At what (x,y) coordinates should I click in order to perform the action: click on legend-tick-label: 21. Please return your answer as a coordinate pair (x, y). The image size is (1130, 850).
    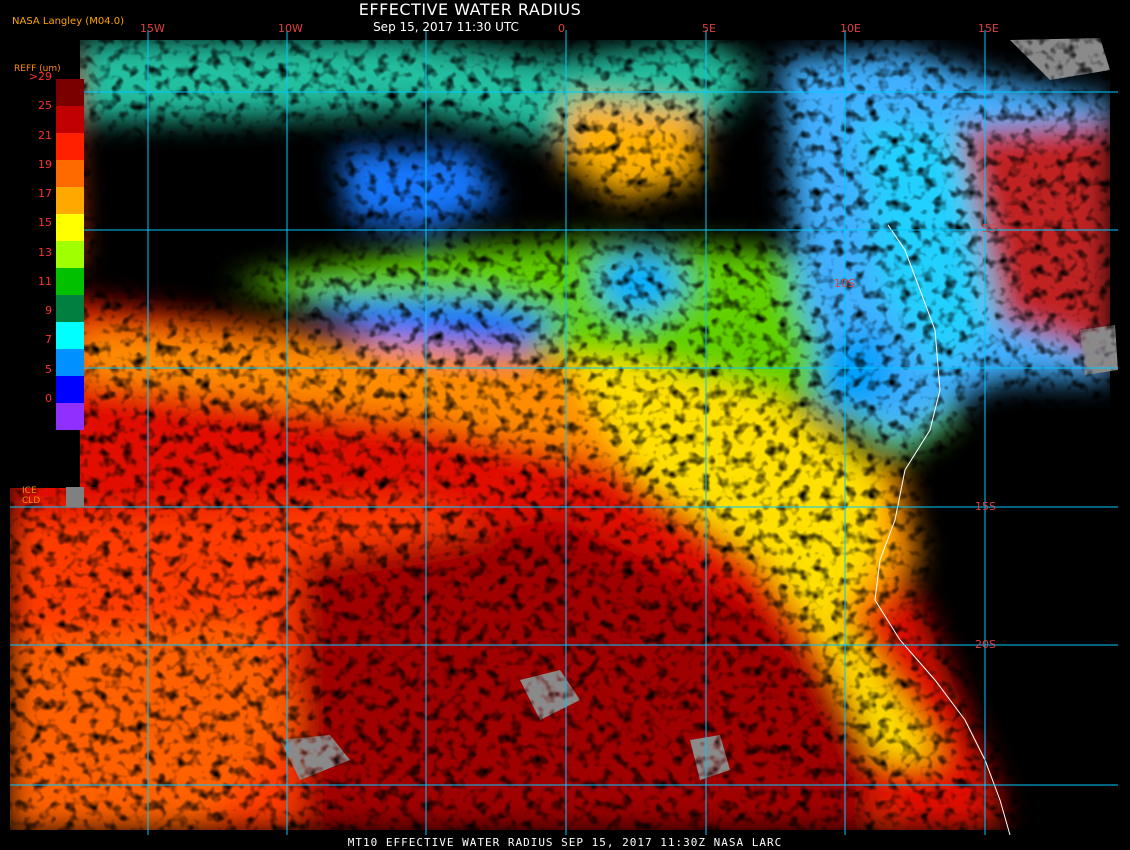
    Looking at the image, I should click on (45, 135).